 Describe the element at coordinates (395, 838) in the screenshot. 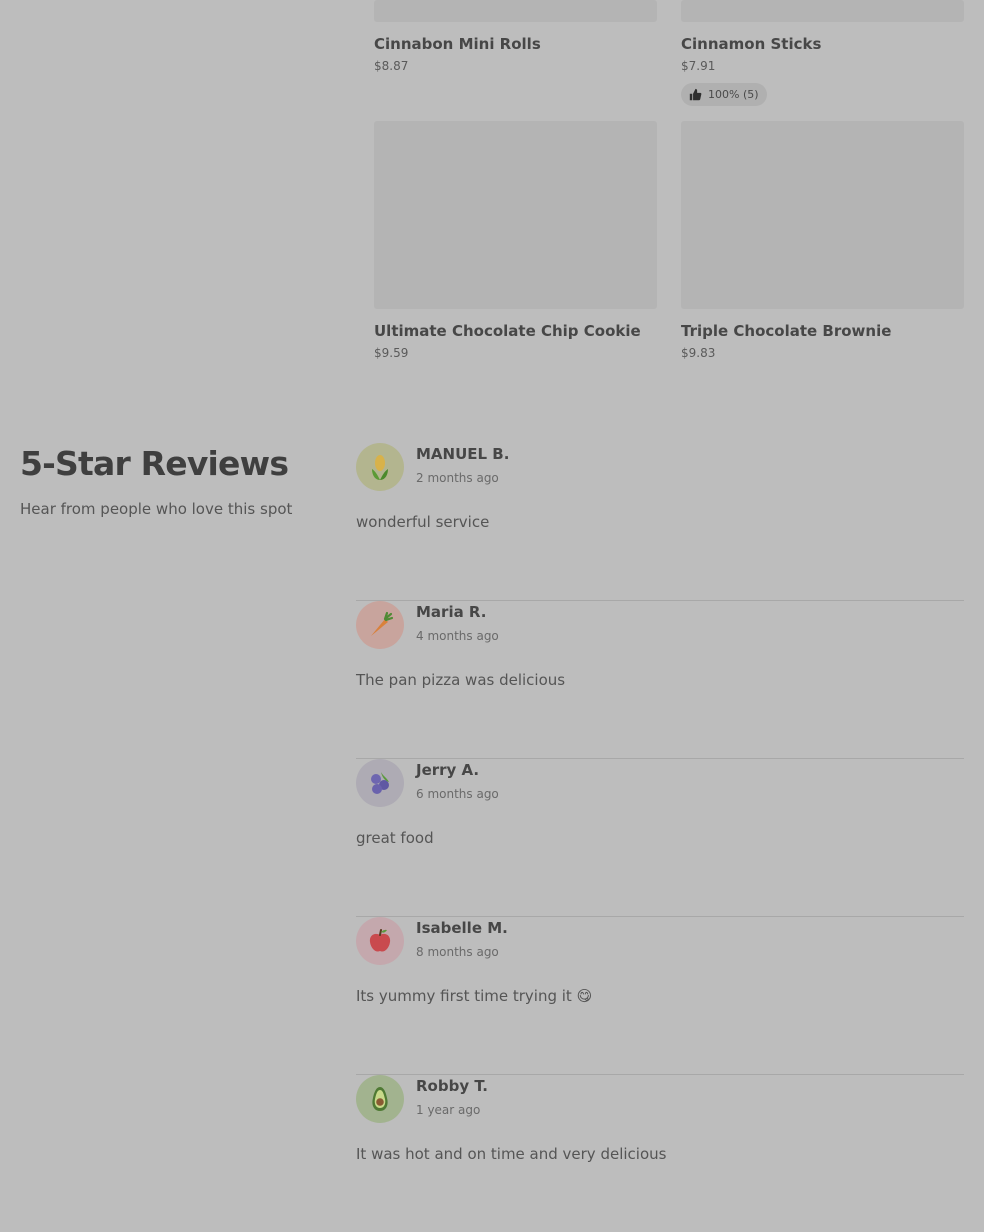

I see `review-text: great food` at that location.